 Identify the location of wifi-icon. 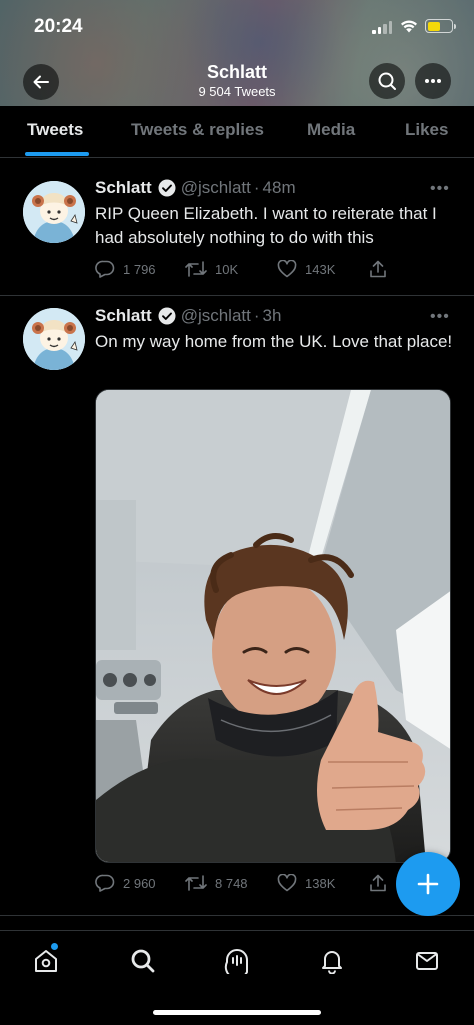
(409, 26).